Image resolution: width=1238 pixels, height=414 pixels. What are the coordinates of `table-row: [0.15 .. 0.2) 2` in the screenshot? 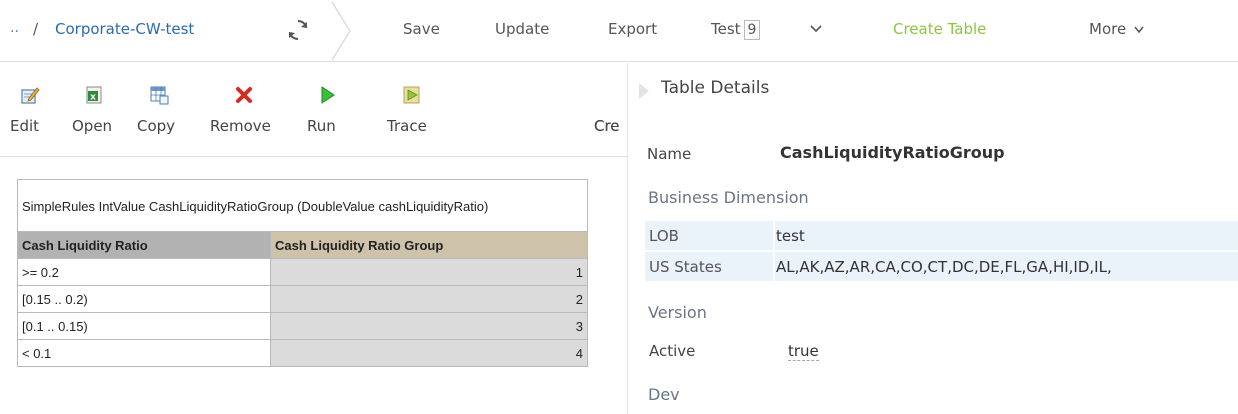 It's located at (302, 299).